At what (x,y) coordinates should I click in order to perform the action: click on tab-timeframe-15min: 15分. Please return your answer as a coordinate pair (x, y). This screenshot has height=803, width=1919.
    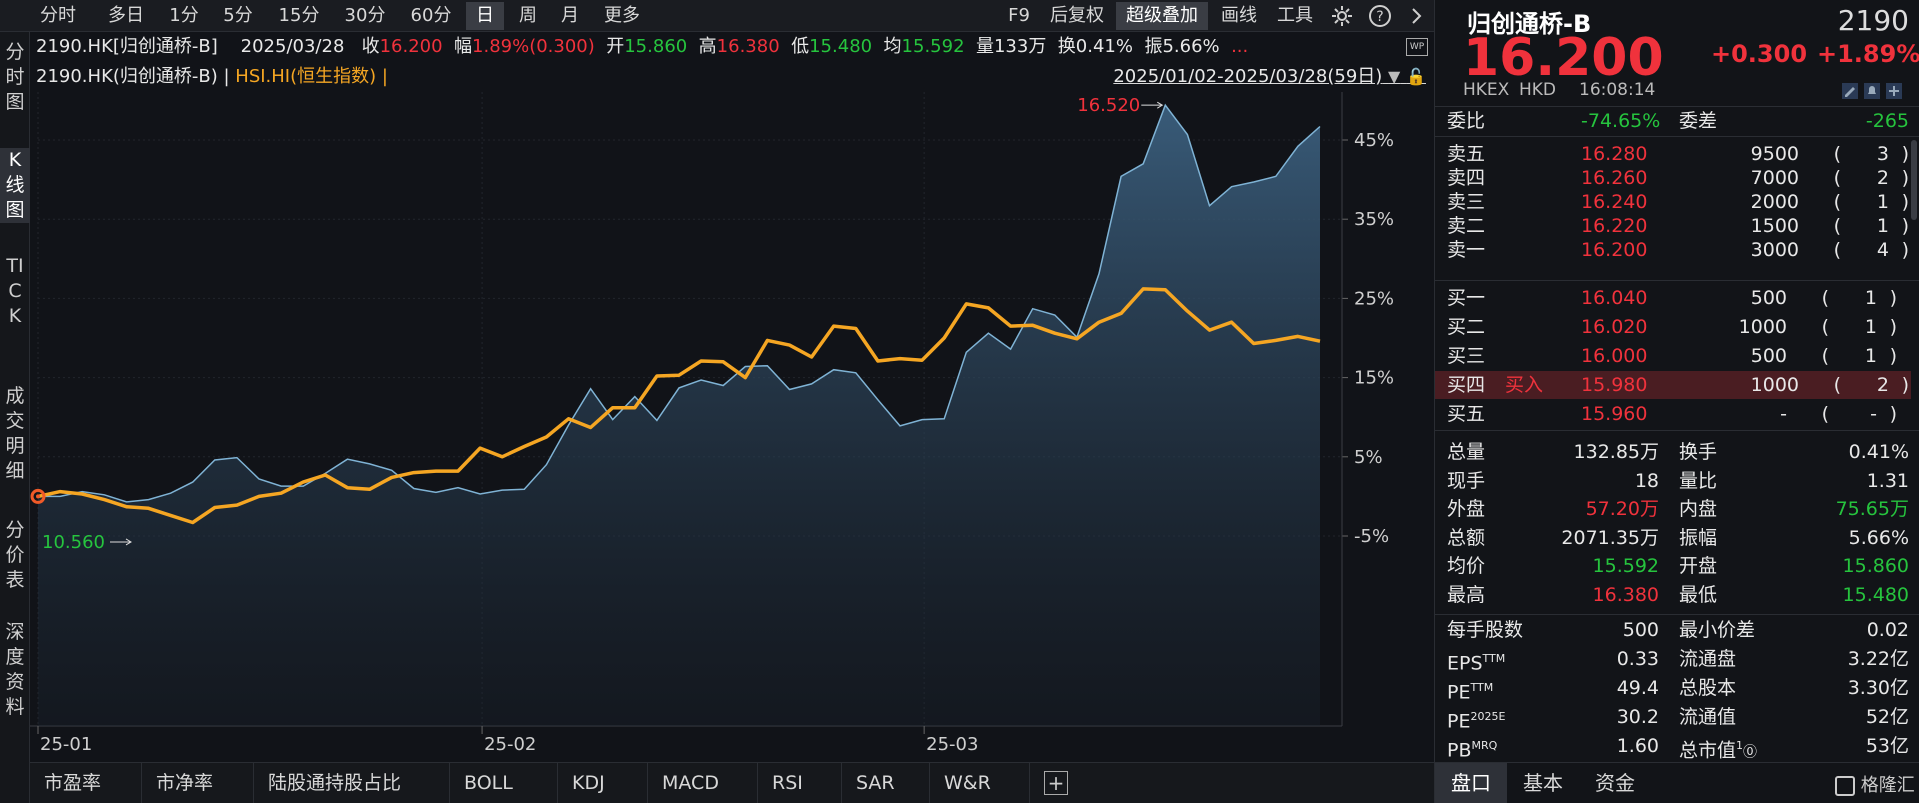
    Looking at the image, I should click on (299, 16).